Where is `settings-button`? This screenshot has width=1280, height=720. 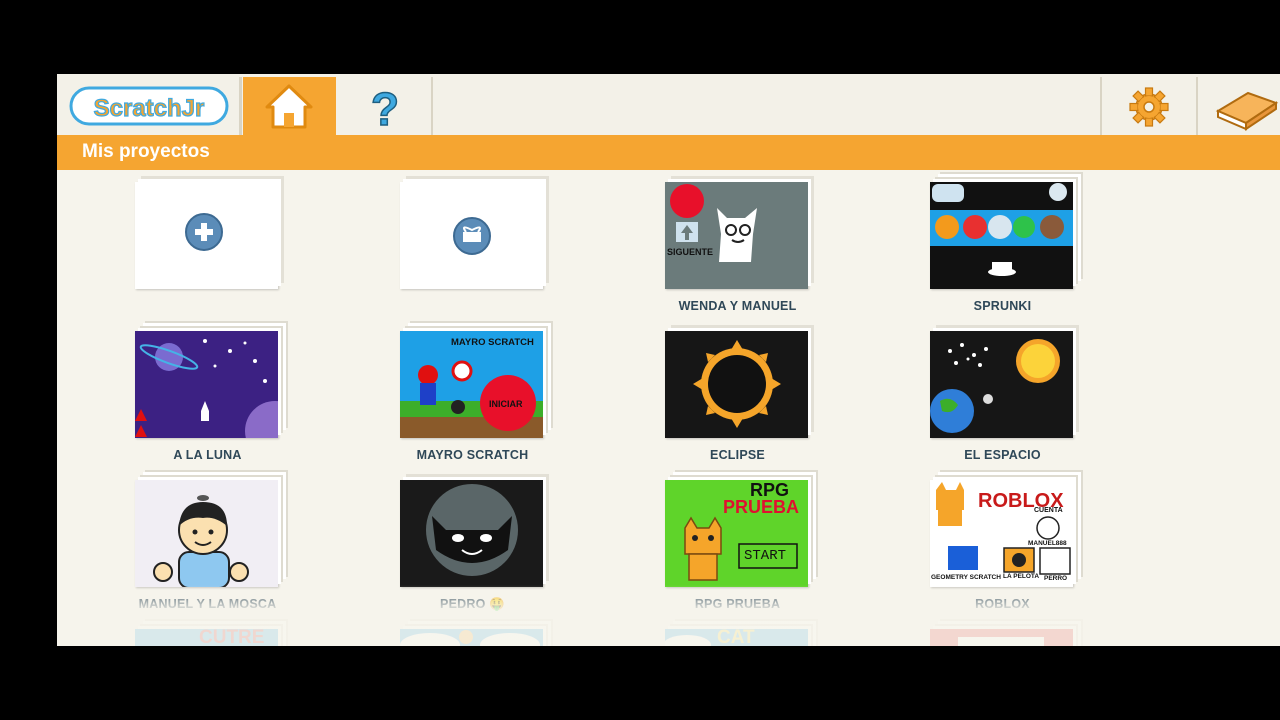
settings-button is located at coordinates (1147, 106).